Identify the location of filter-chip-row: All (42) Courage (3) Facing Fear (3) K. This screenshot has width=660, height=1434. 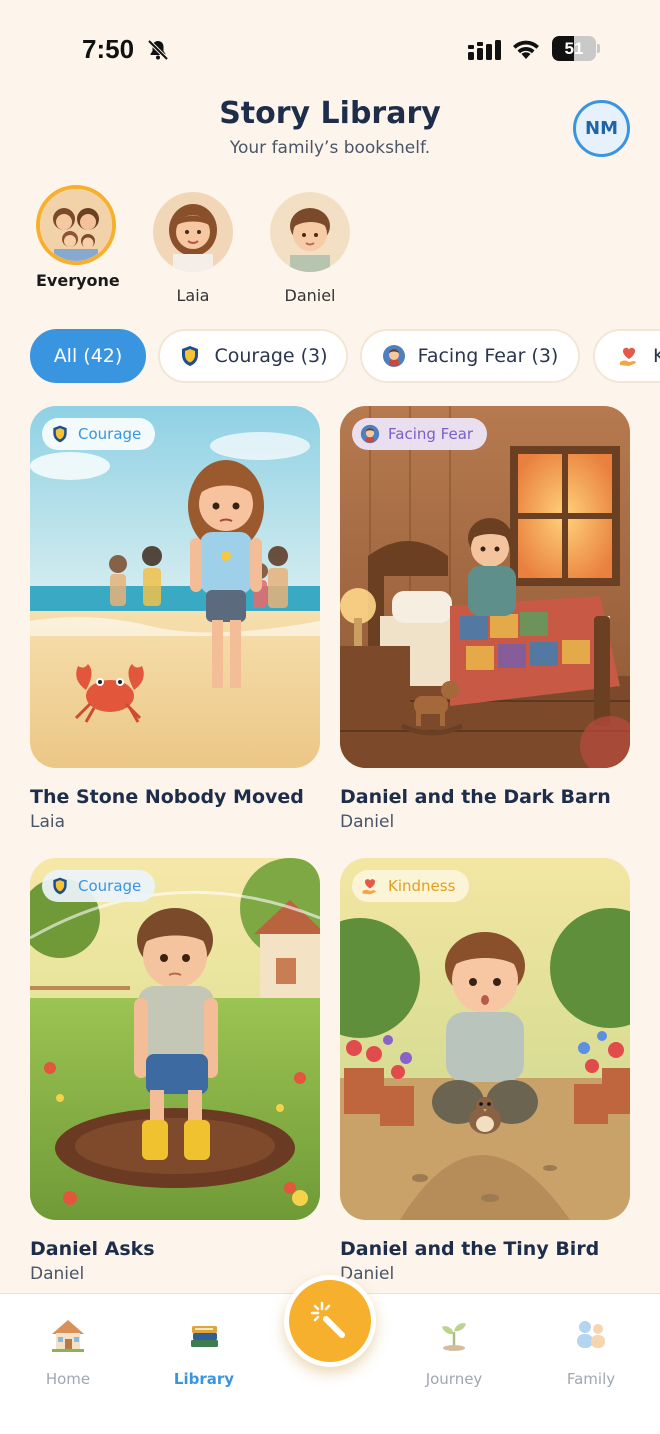
(330, 357).